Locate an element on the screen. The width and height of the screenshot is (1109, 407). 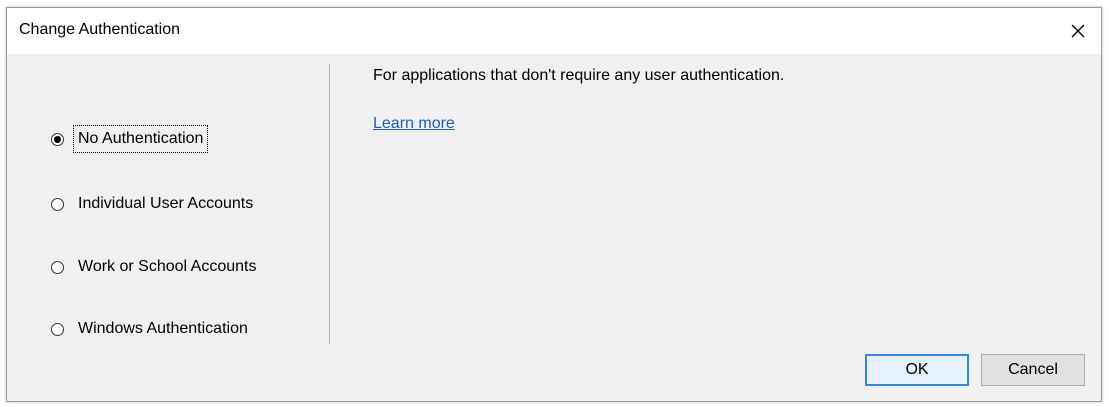
panel-divider is located at coordinates (329, 204).